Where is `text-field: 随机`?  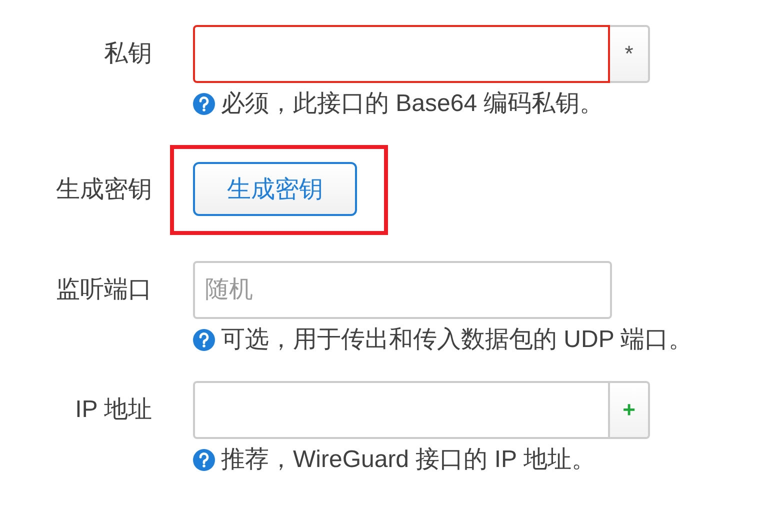
text-field: 随机 is located at coordinates (402, 290).